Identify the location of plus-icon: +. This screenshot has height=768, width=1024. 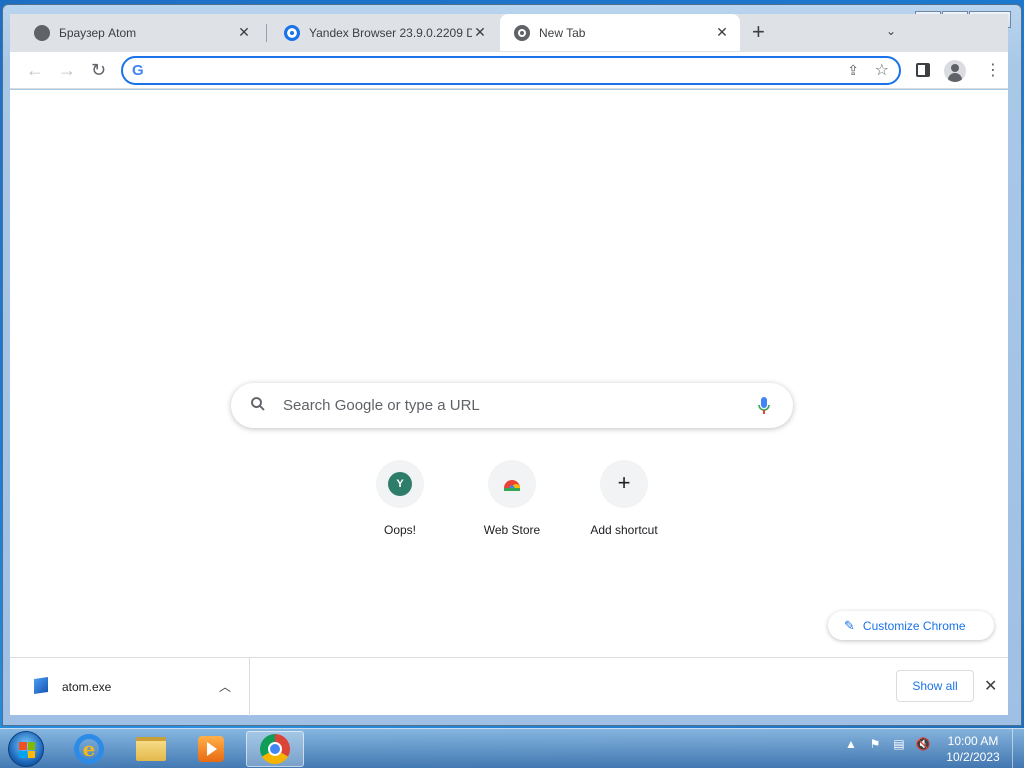
(624, 482).